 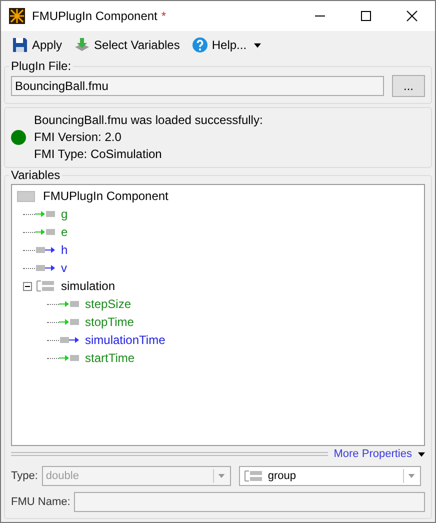 I want to click on fmu-name-label: FMU Name:, so click(x=40, y=502).